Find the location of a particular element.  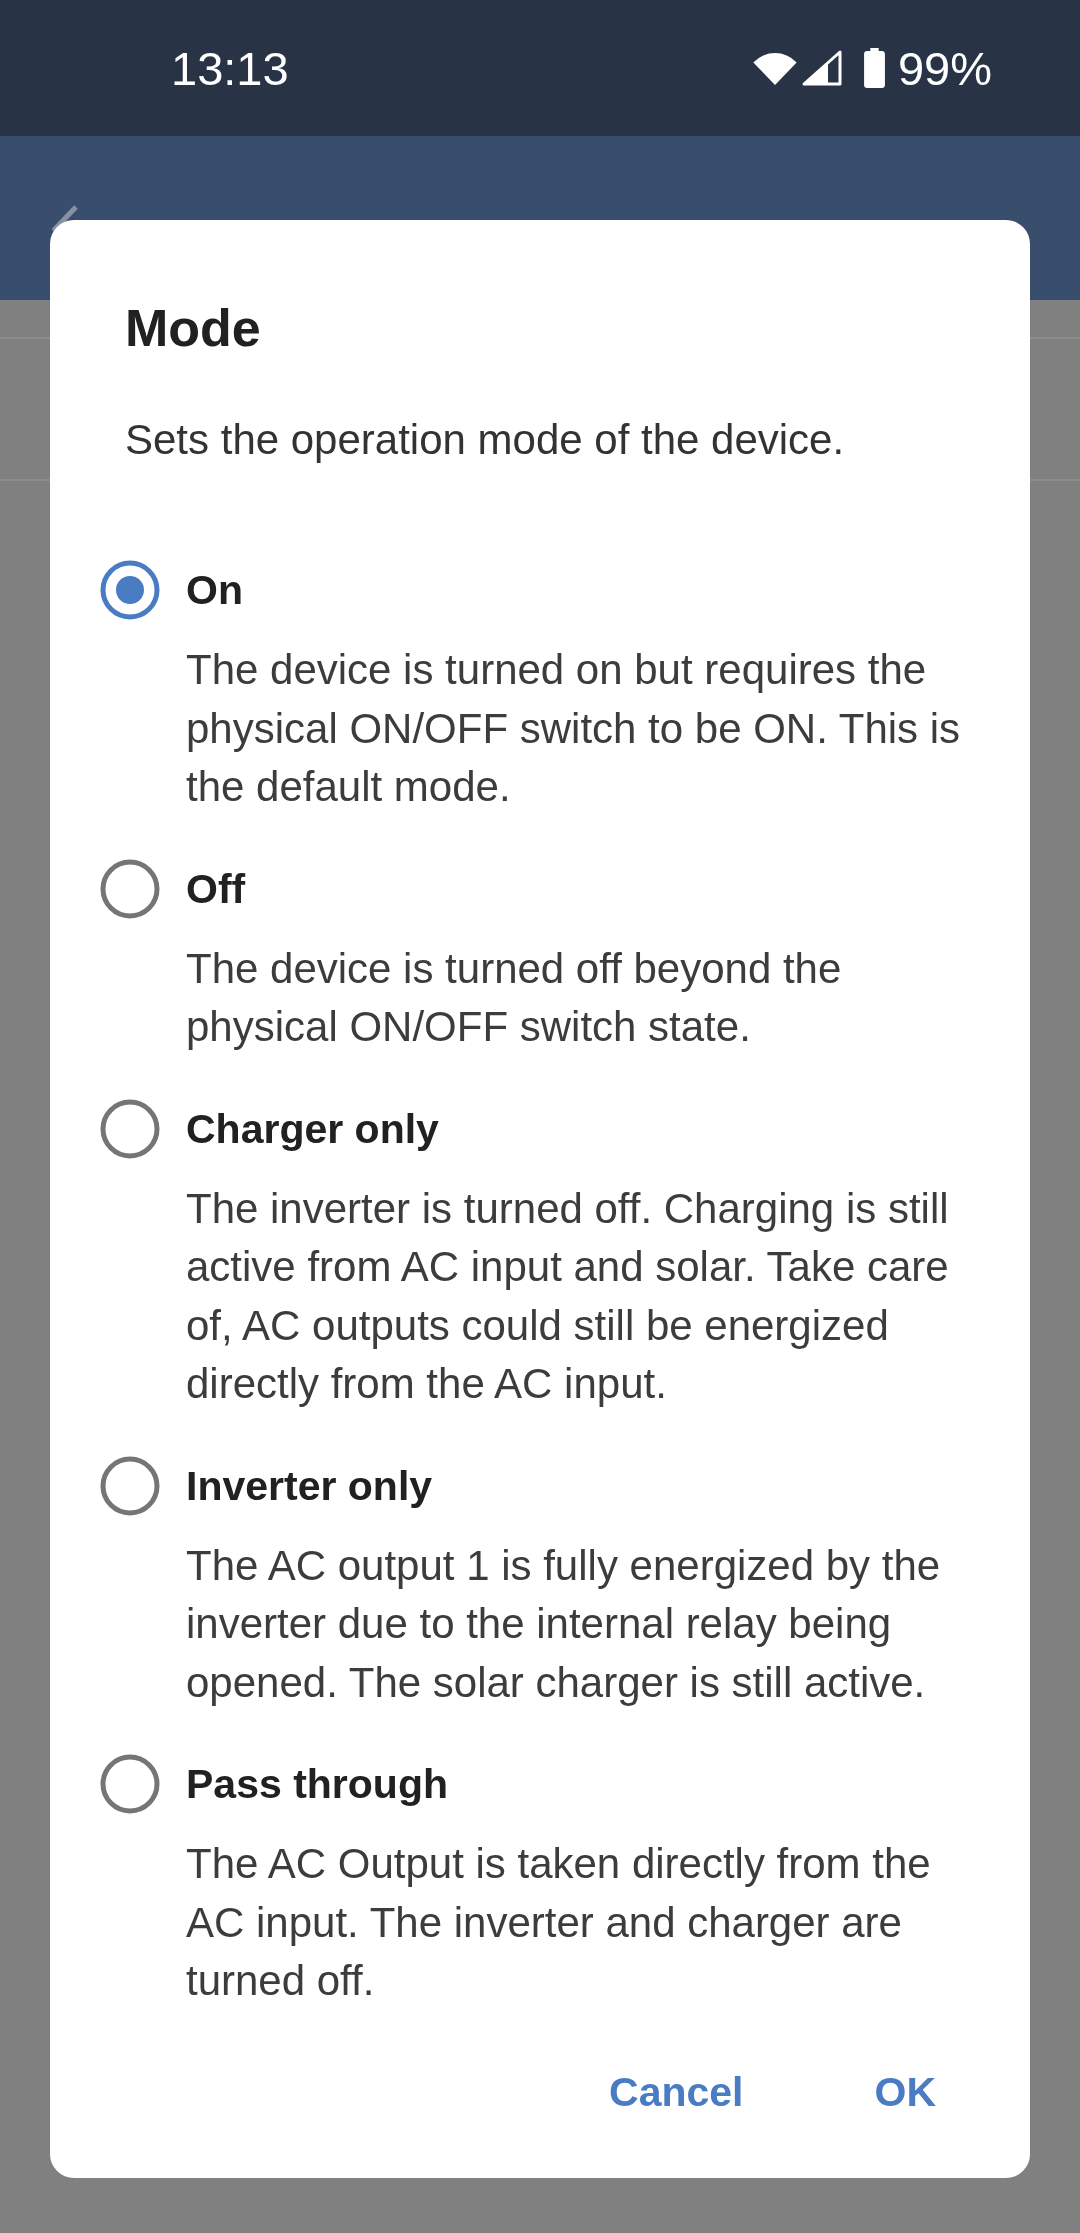

option-label: Charger only is located at coordinates (312, 1128).